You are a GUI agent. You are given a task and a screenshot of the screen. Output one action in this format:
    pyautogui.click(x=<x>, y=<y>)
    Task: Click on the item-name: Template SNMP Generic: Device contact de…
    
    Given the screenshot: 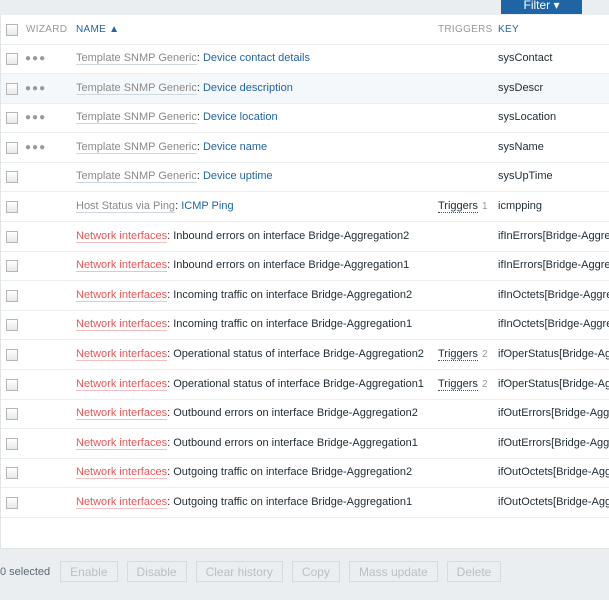 What is the action you would take?
    pyautogui.click(x=193, y=58)
    